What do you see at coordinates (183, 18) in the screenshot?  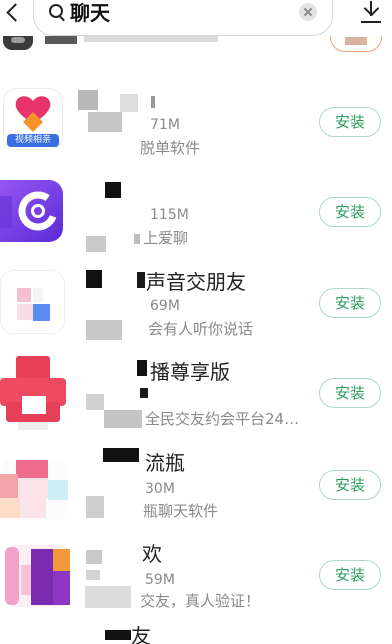 I see `search-input: 聊天` at bounding box center [183, 18].